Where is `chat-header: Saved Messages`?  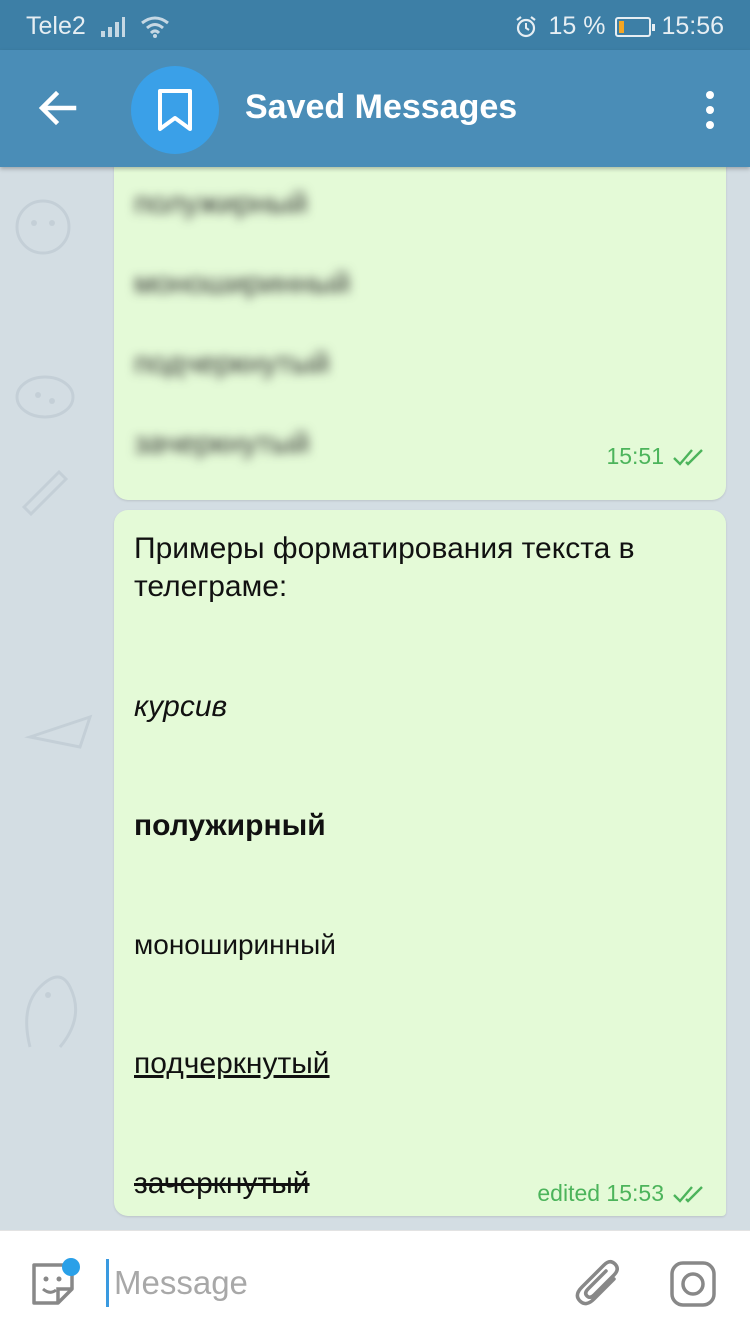
chat-header: Saved Messages is located at coordinates (375, 108).